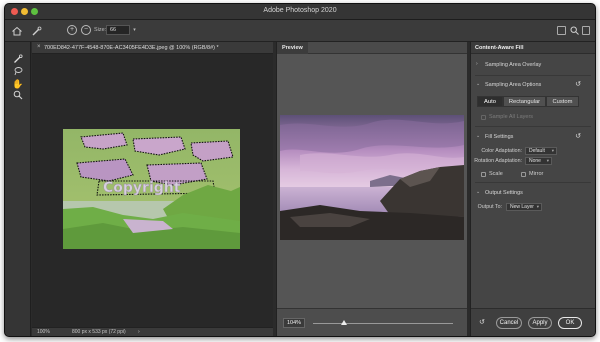  Describe the element at coordinates (36, 31) in the screenshot. I see `spot-healing-brush-icon` at that location.